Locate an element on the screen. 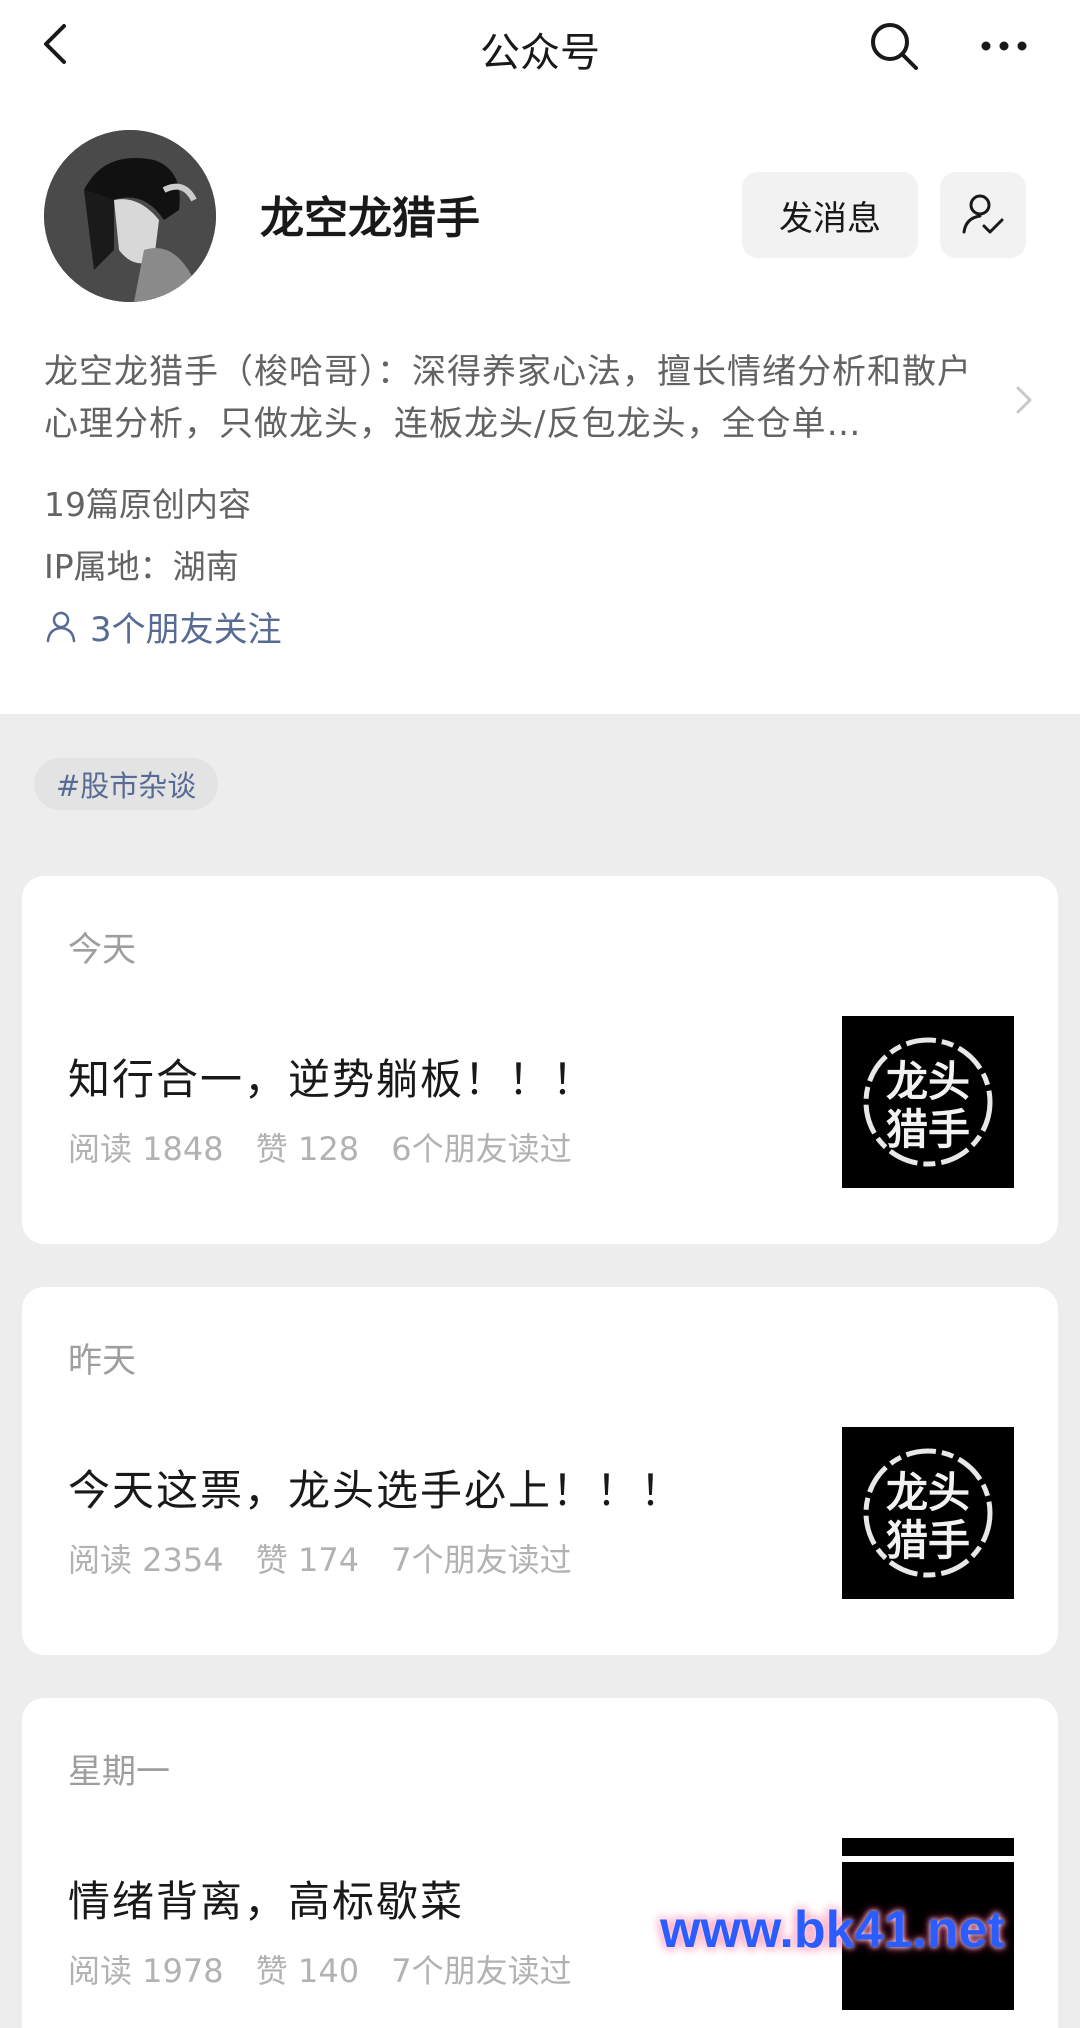 The width and height of the screenshot is (1080, 2028). user-check-icon is located at coordinates (983, 214).